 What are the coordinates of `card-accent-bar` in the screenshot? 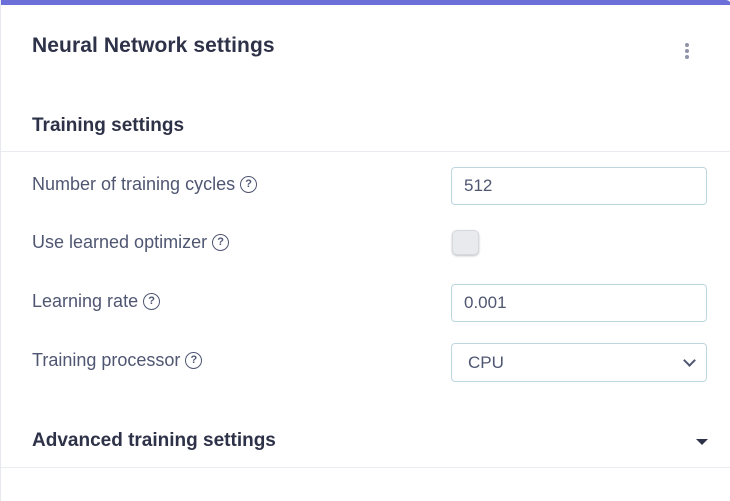 It's located at (365, 2).